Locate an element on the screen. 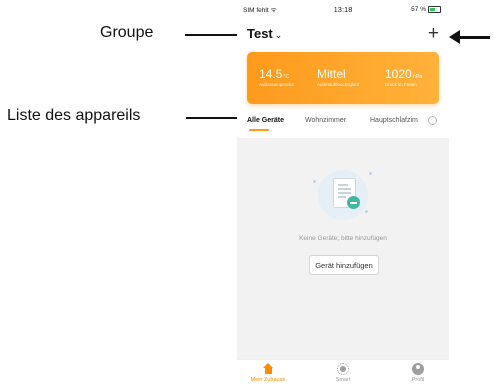 The height and width of the screenshot is (388, 494). weather-humidity: Mittel Außenluftfeuchtigkeit is located at coordinates (338, 77).